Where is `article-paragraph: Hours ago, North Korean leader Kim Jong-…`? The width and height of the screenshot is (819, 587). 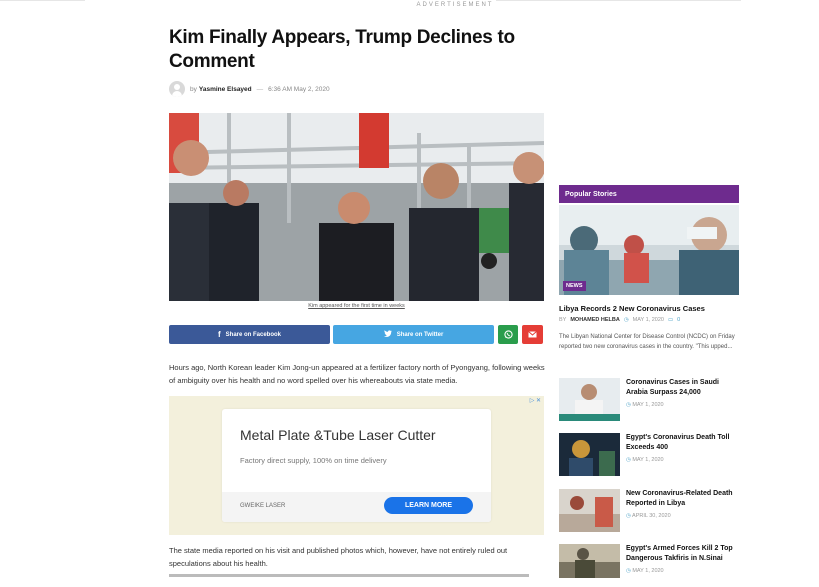 article-paragraph: Hours ago, North Korean leader Kim Jong-… is located at coordinates (357, 374).